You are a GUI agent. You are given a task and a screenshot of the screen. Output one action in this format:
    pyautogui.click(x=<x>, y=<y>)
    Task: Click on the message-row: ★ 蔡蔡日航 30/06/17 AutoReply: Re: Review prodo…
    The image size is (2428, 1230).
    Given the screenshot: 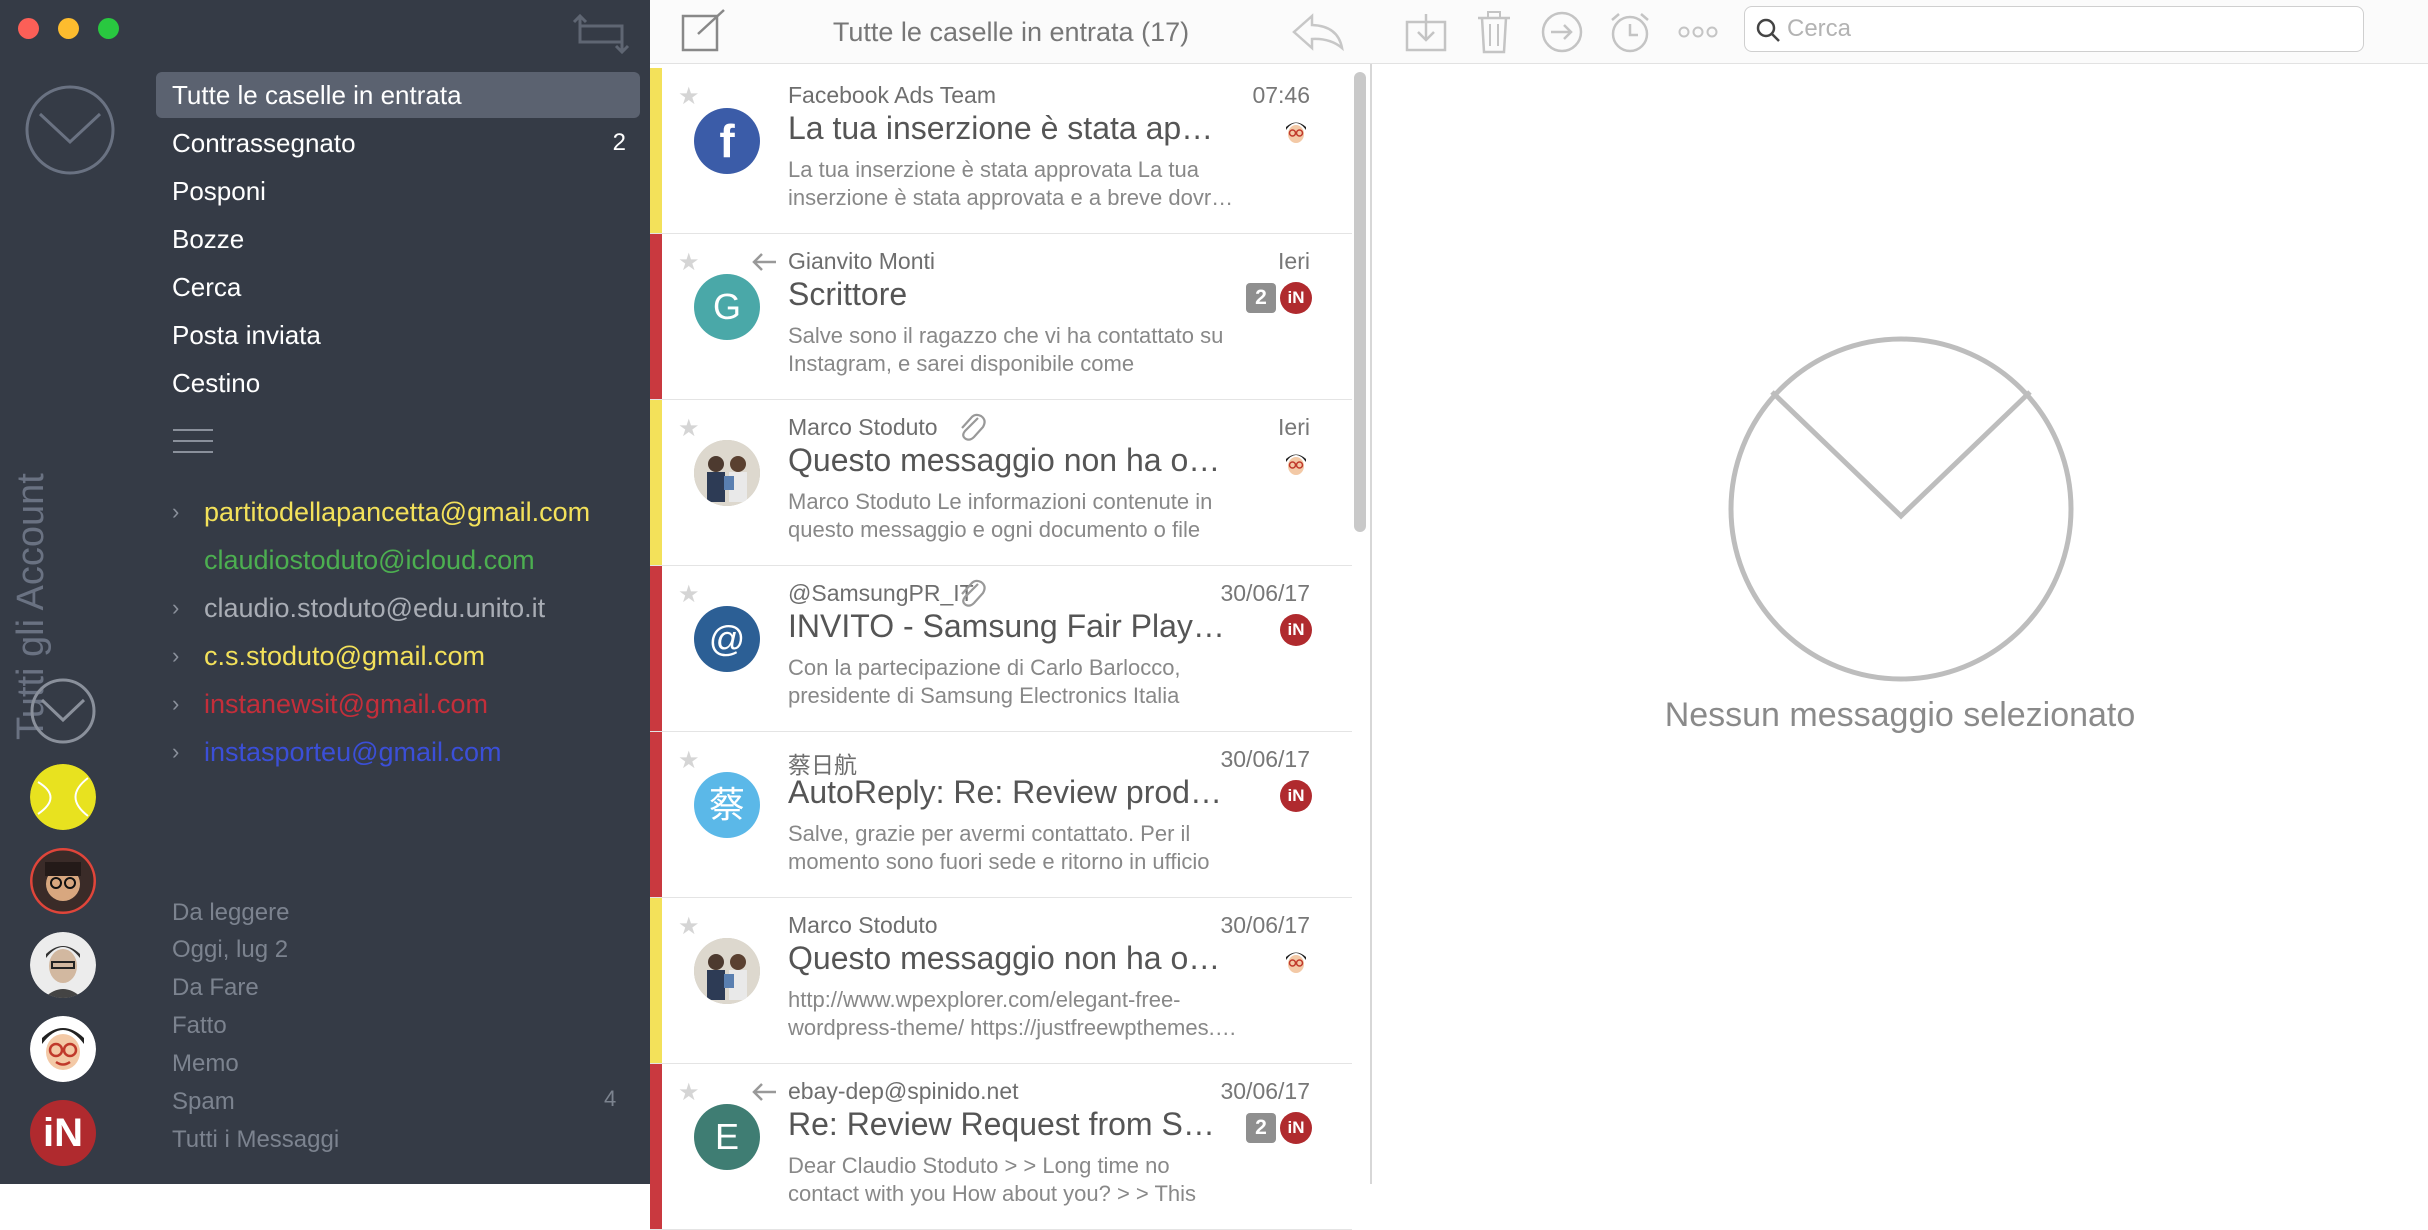 What is the action you would take?
    pyautogui.click(x=1001, y=815)
    